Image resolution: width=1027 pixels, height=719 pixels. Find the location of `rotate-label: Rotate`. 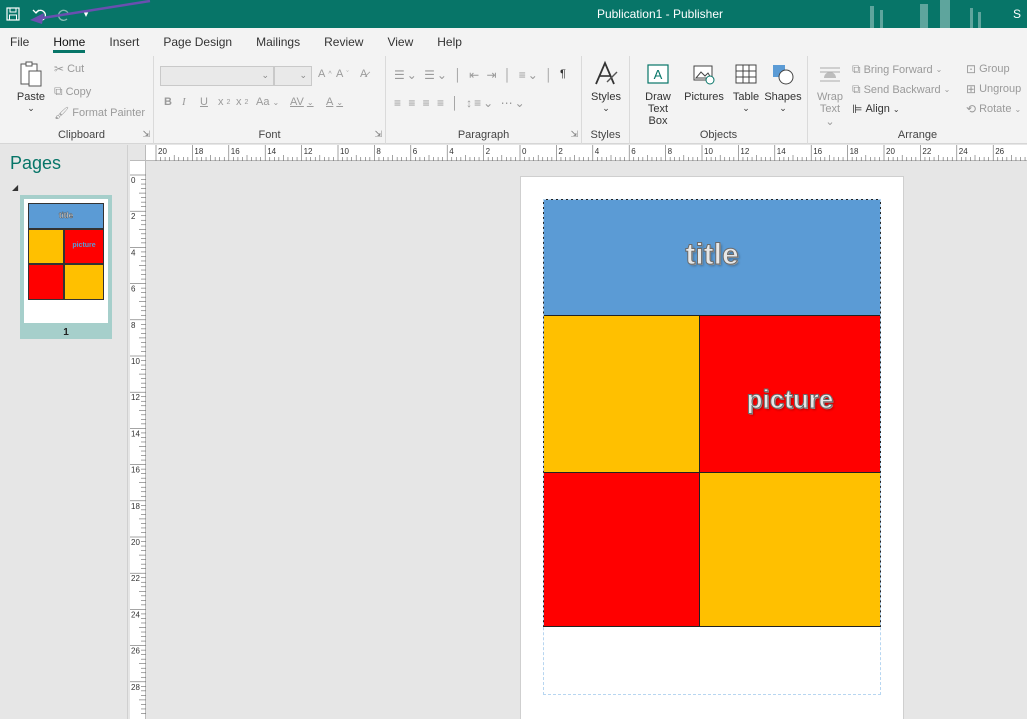

rotate-label: Rotate is located at coordinates (995, 109).